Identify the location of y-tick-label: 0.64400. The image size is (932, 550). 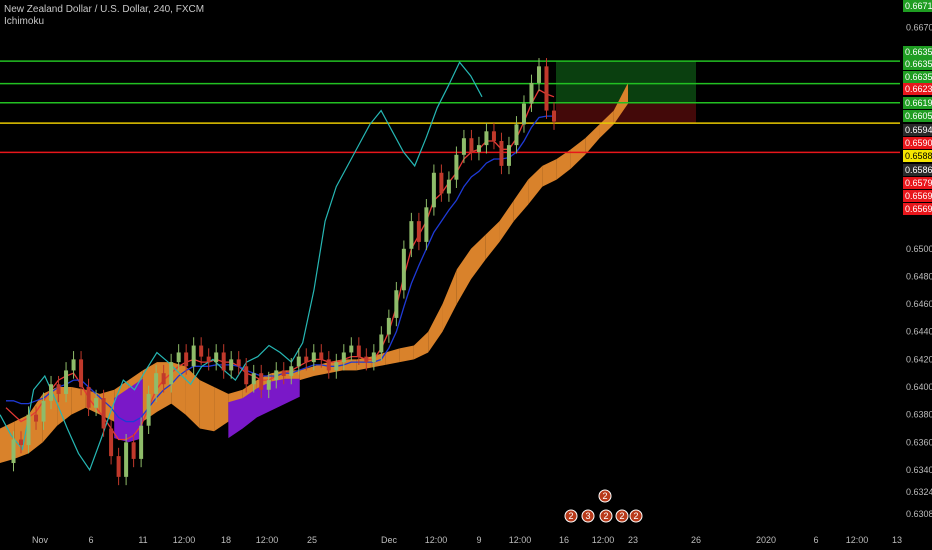
(919, 332).